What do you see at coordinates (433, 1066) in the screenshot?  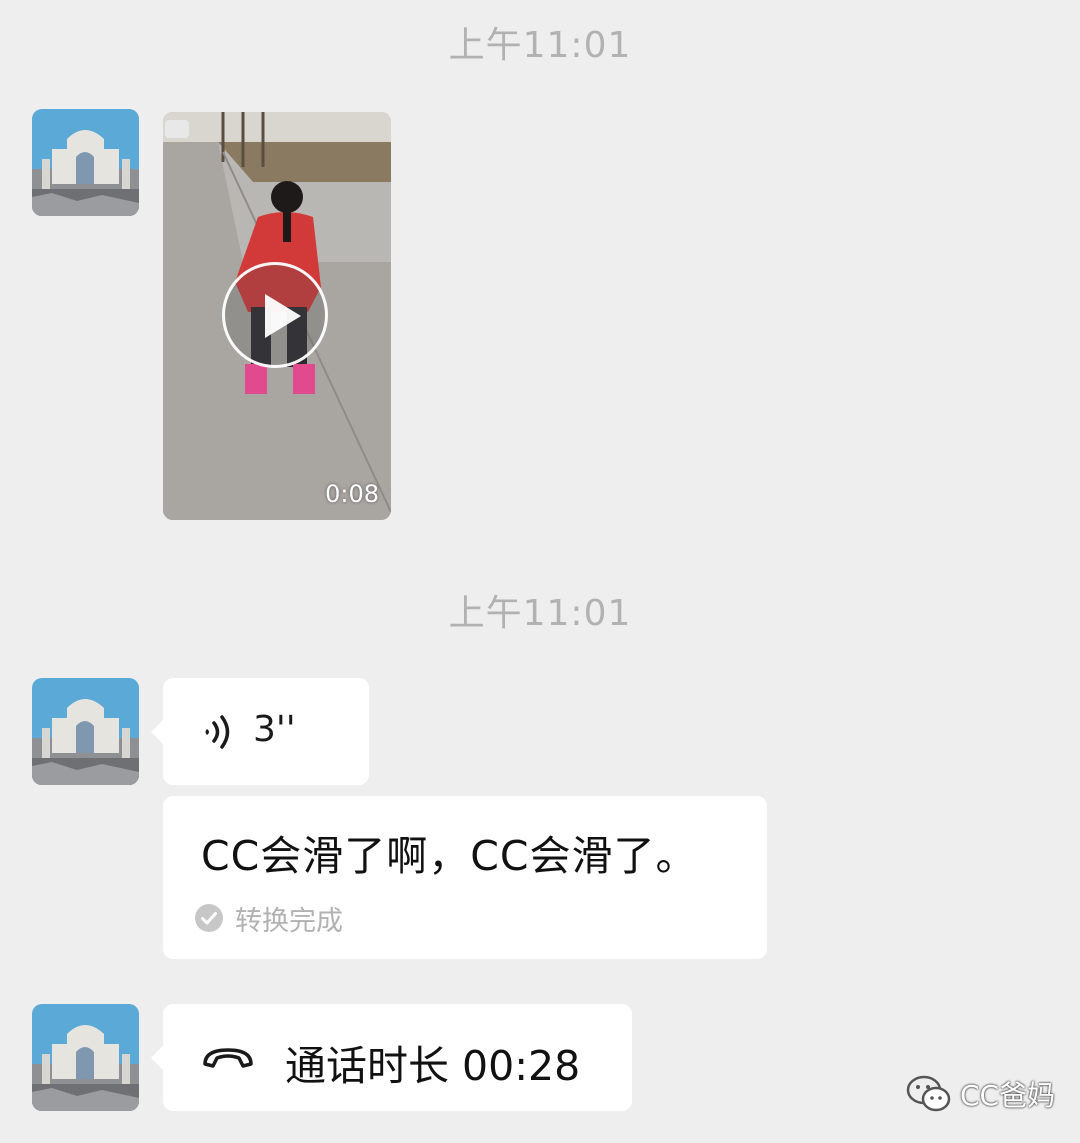 I see `call-duration-text: 通话时长 00:28` at bounding box center [433, 1066].